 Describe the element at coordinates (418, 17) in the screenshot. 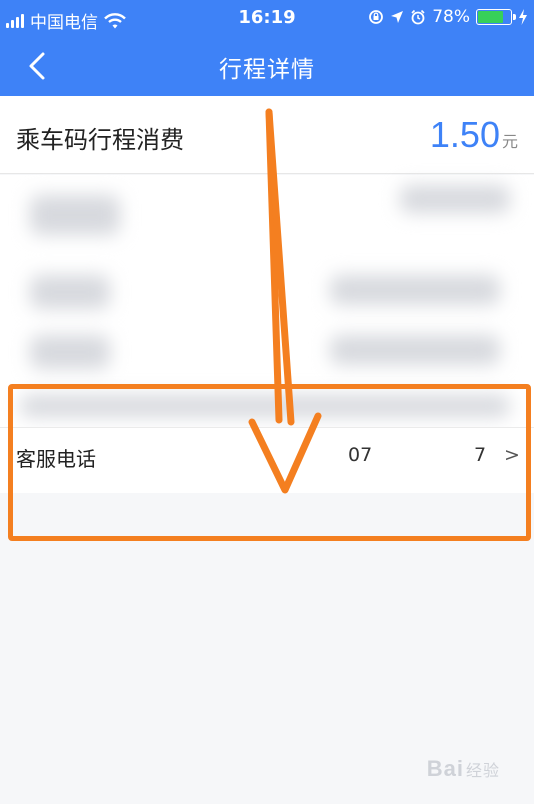

I see `alarm-icon` at that location.